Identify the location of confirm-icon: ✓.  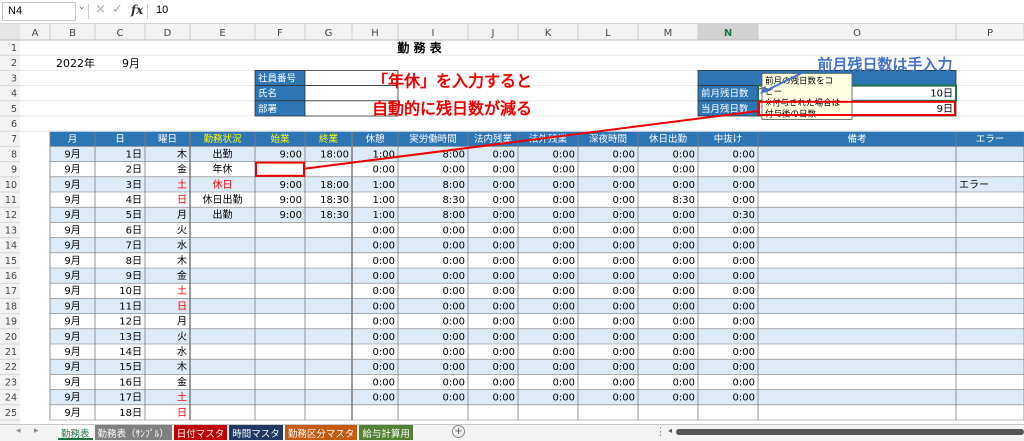
(117, 9).